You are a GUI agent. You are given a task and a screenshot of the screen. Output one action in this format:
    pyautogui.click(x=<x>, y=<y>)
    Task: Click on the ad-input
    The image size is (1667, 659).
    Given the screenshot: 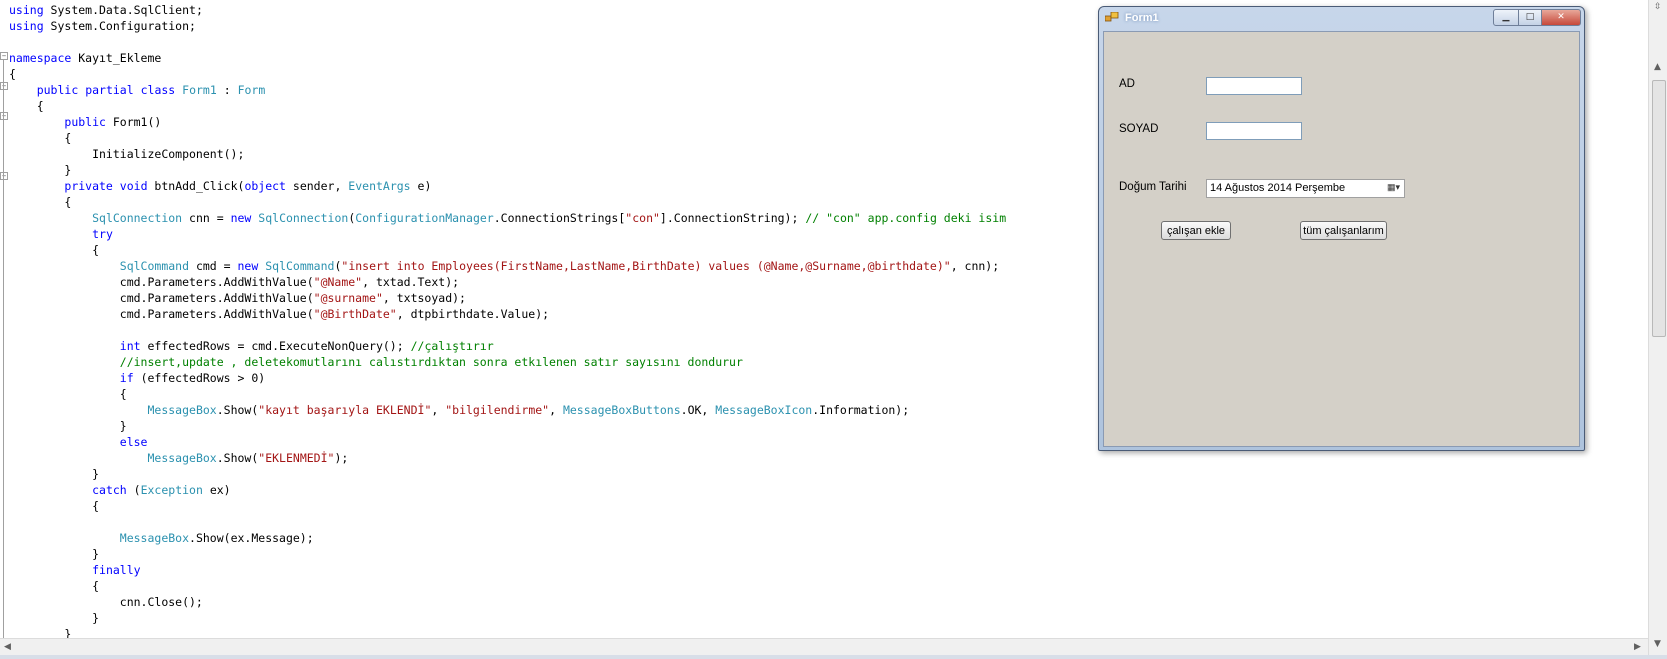 What is the action you would take?
    pyautogui.click(x=1254, y=86)
    